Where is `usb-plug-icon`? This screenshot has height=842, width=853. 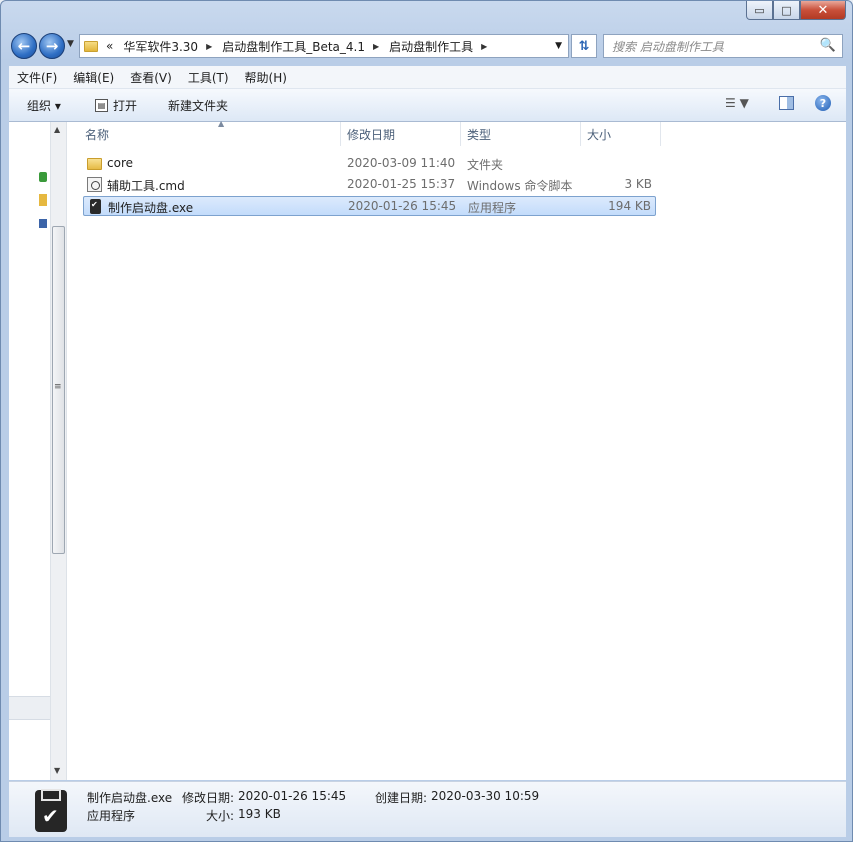
usb-plug-icon is located at coordinates (51, 795).